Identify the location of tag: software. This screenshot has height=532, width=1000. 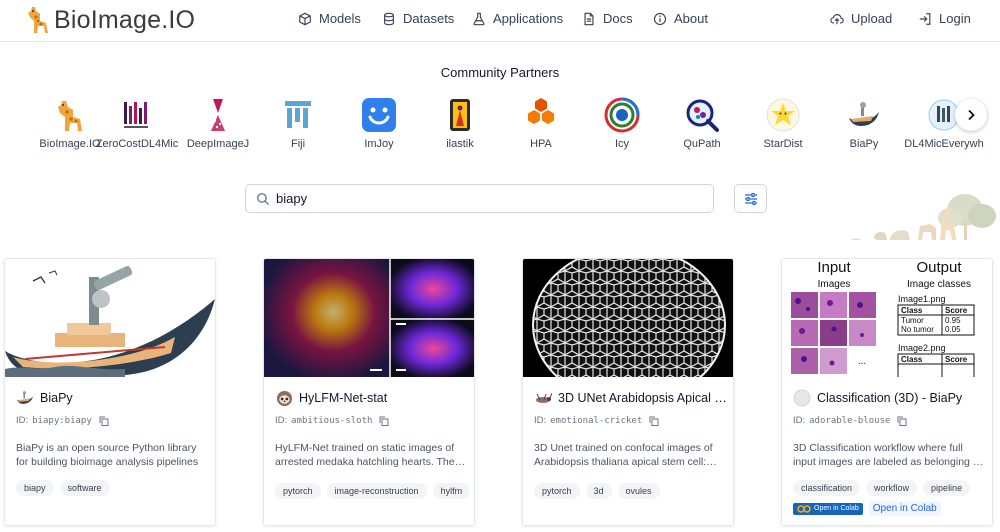
(84, 488).